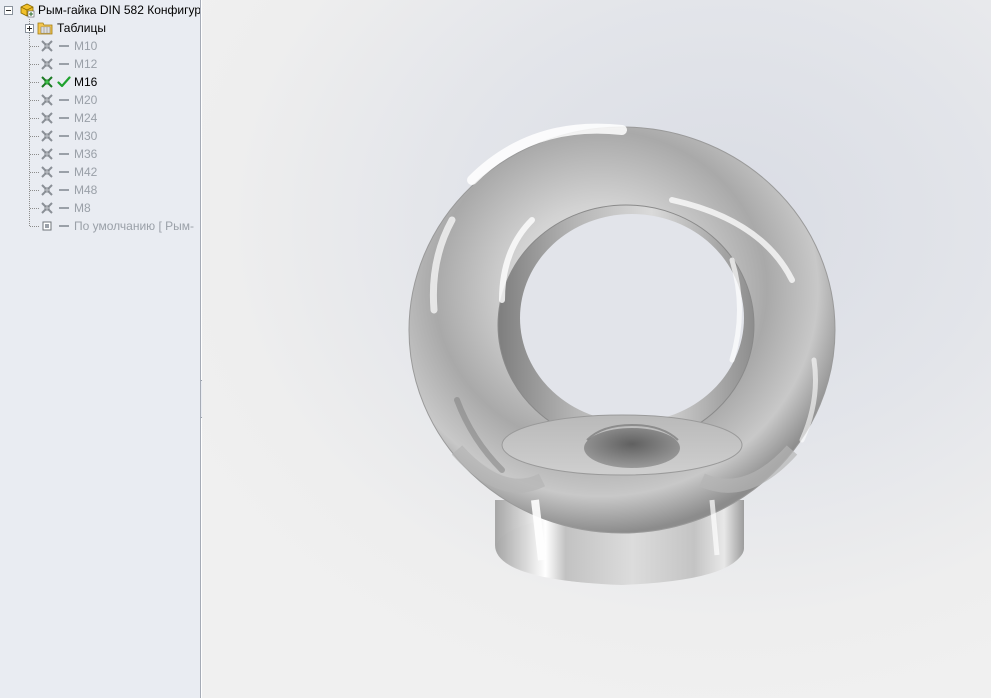 The width and height of the screenshot is (991, 698). I want to click on config-label: По умолчанию [ Рым-, so click(134, 226).